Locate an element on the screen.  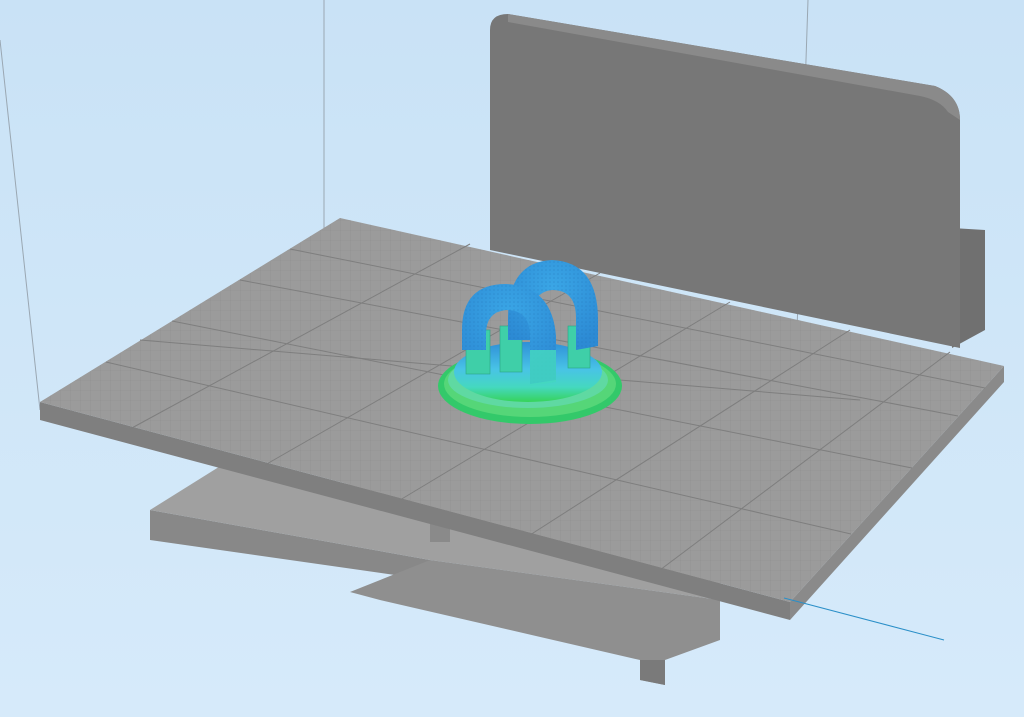
x-axis-line is located at coordinates (864, 619).